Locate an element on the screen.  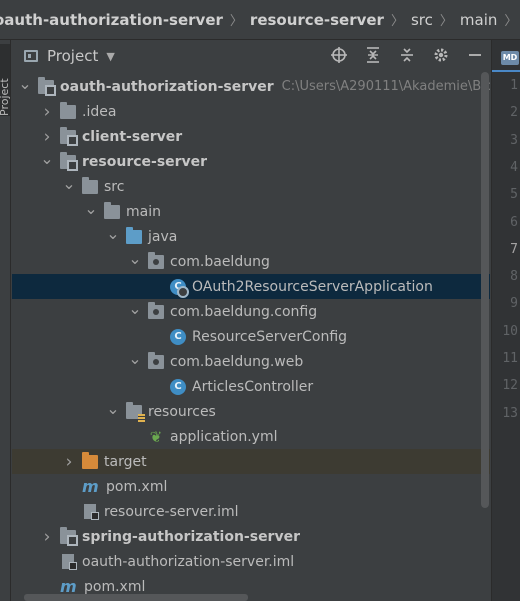
editor-gutter: MD 1 2 3 4 5 6 7 8 9 10 11 12 13 is located at coordinates (505, 320).